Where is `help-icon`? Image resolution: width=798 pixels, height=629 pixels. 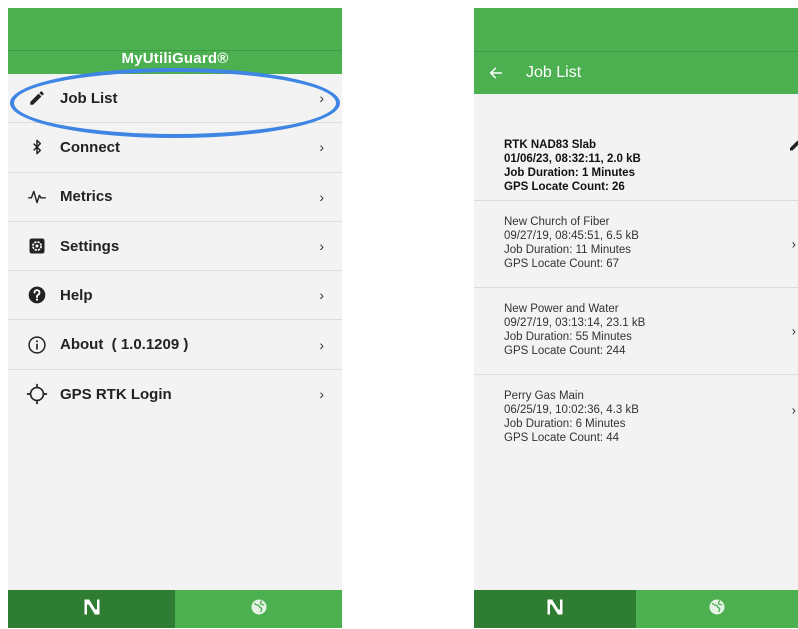 help-icon is located at coordinates (37, 295).